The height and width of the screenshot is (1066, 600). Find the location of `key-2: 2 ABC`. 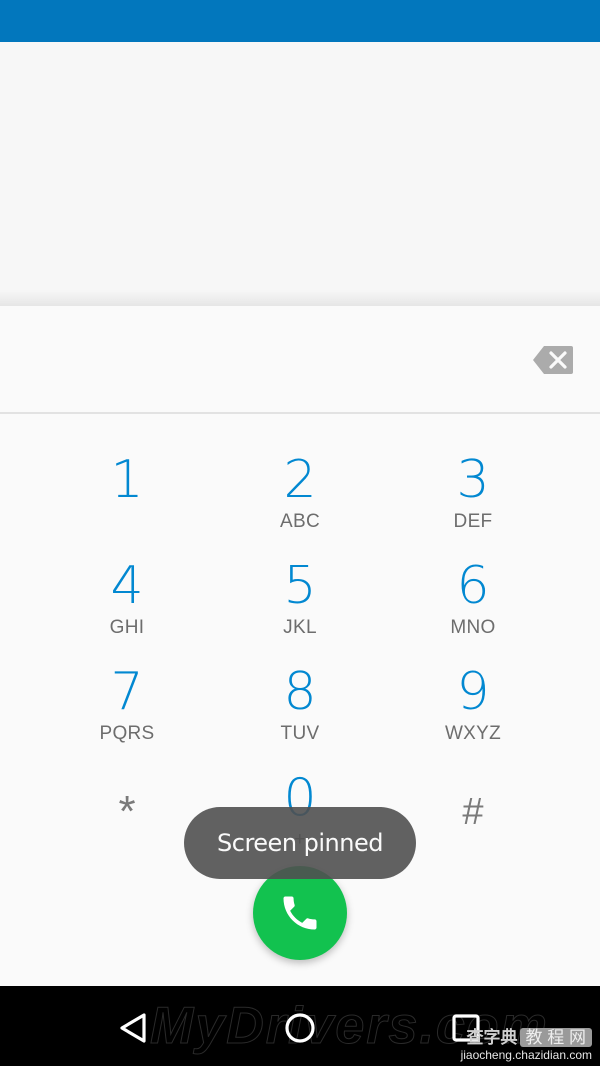

key-2: 2 ABC is located at coordinates (300, 473).